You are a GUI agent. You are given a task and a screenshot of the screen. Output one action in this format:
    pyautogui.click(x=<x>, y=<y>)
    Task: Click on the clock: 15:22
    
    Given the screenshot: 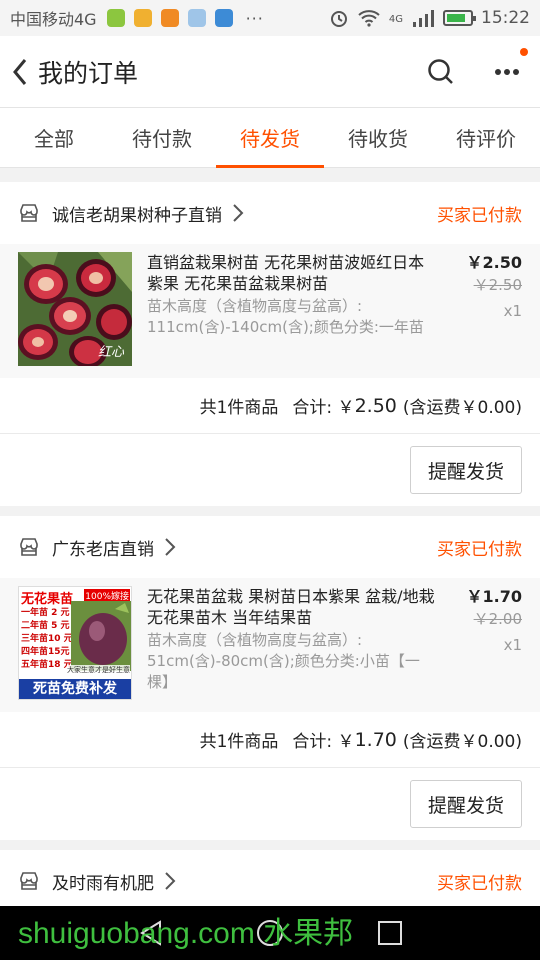 What is the action you would take?
    pyautogui.click(x=505, y=18)
    